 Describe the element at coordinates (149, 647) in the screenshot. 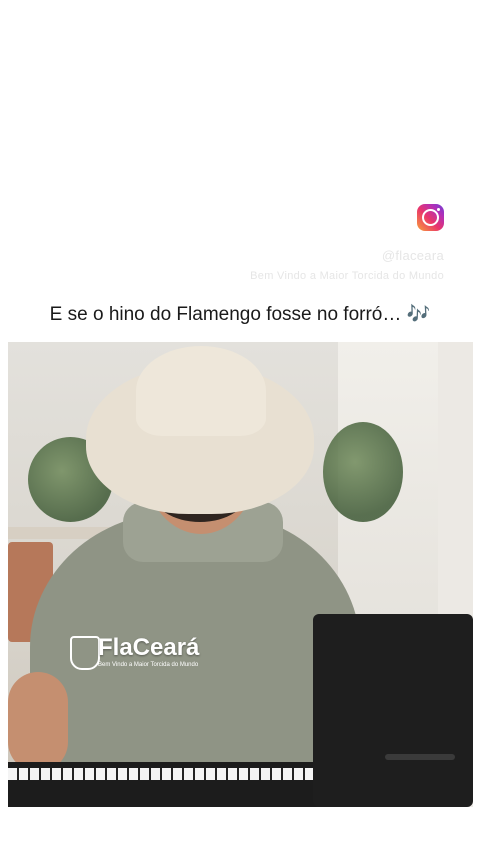

I see `flaceara-logo-brand: FlaCeará` at that location.